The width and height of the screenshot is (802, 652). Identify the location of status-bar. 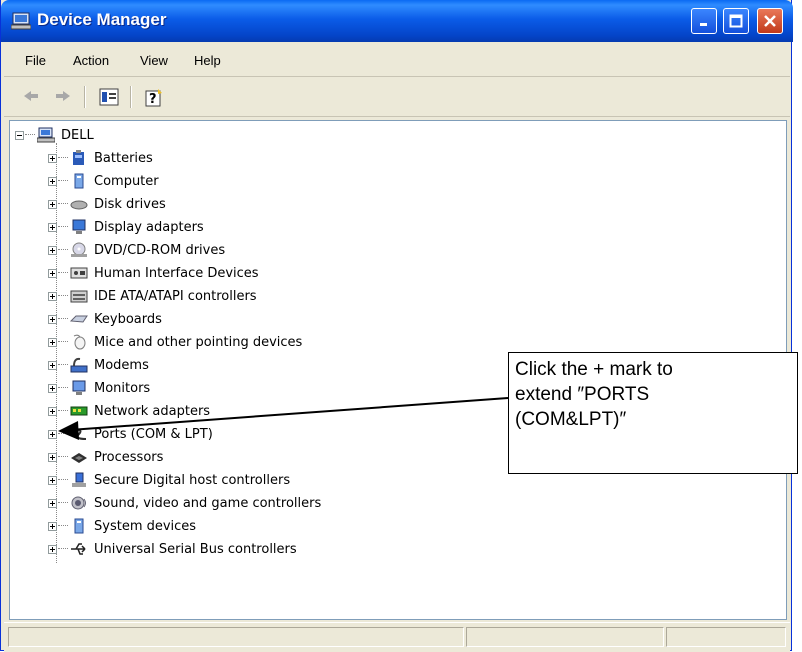
(397, 637).